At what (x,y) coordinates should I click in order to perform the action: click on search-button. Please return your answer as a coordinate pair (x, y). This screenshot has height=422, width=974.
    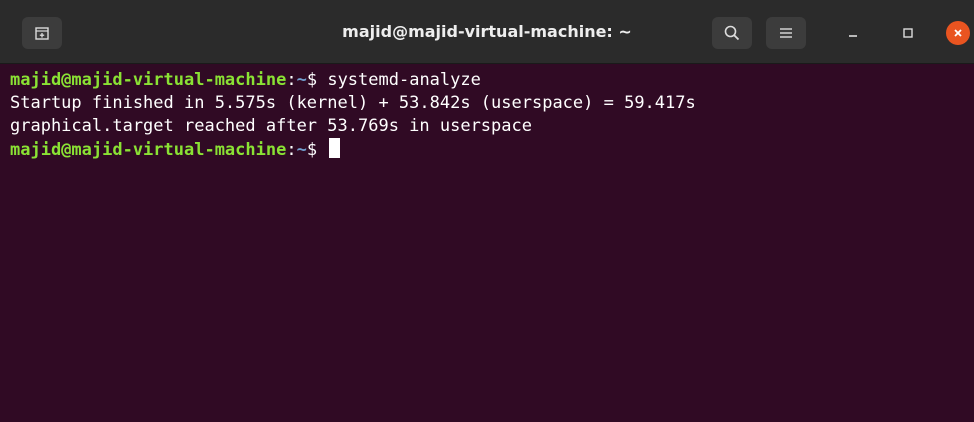
    Looking at the image, I should click on (732, 33).